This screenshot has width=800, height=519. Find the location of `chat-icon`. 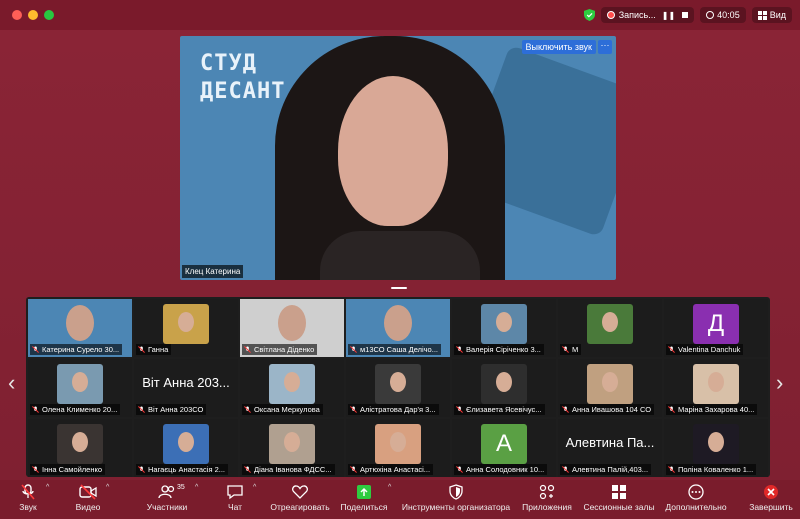

chat-icon is located at coordinates (235, 492).